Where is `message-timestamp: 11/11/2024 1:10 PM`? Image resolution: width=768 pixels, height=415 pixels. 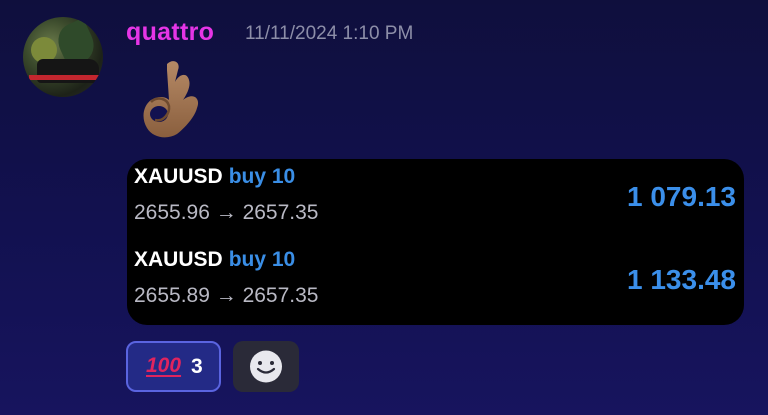
message-timestamp: 11/11/2024 1:10 PM is located at coordinates (329, 33).